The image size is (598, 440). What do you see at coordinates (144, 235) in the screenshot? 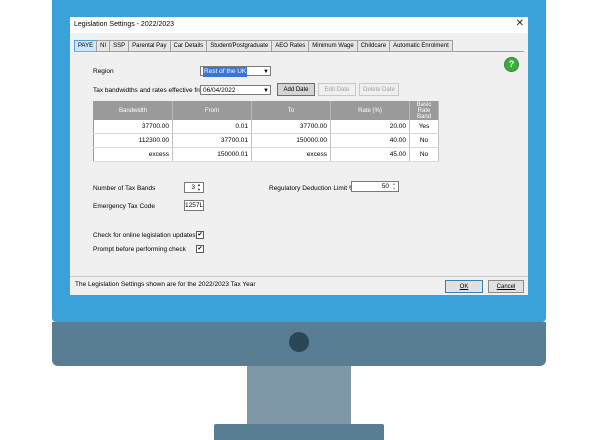
I see `check-updates-label: Check for online legislation updates` at bounding box center [144, 235].